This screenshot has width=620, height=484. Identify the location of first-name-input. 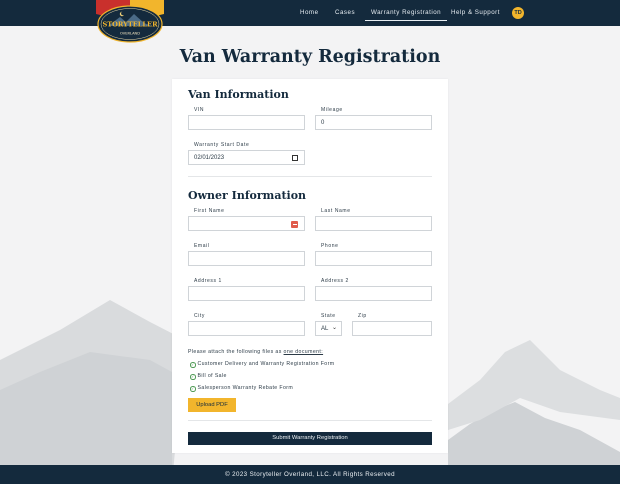
(246, 223).